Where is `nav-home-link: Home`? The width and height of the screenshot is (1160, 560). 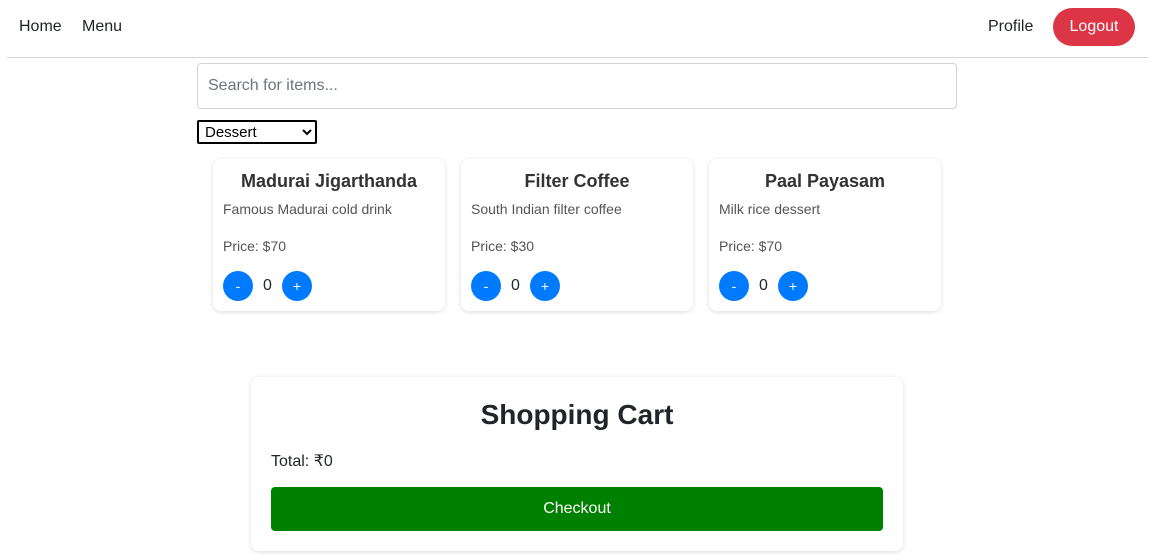 nav-home-link: Home is located at coordinates (40, 27).